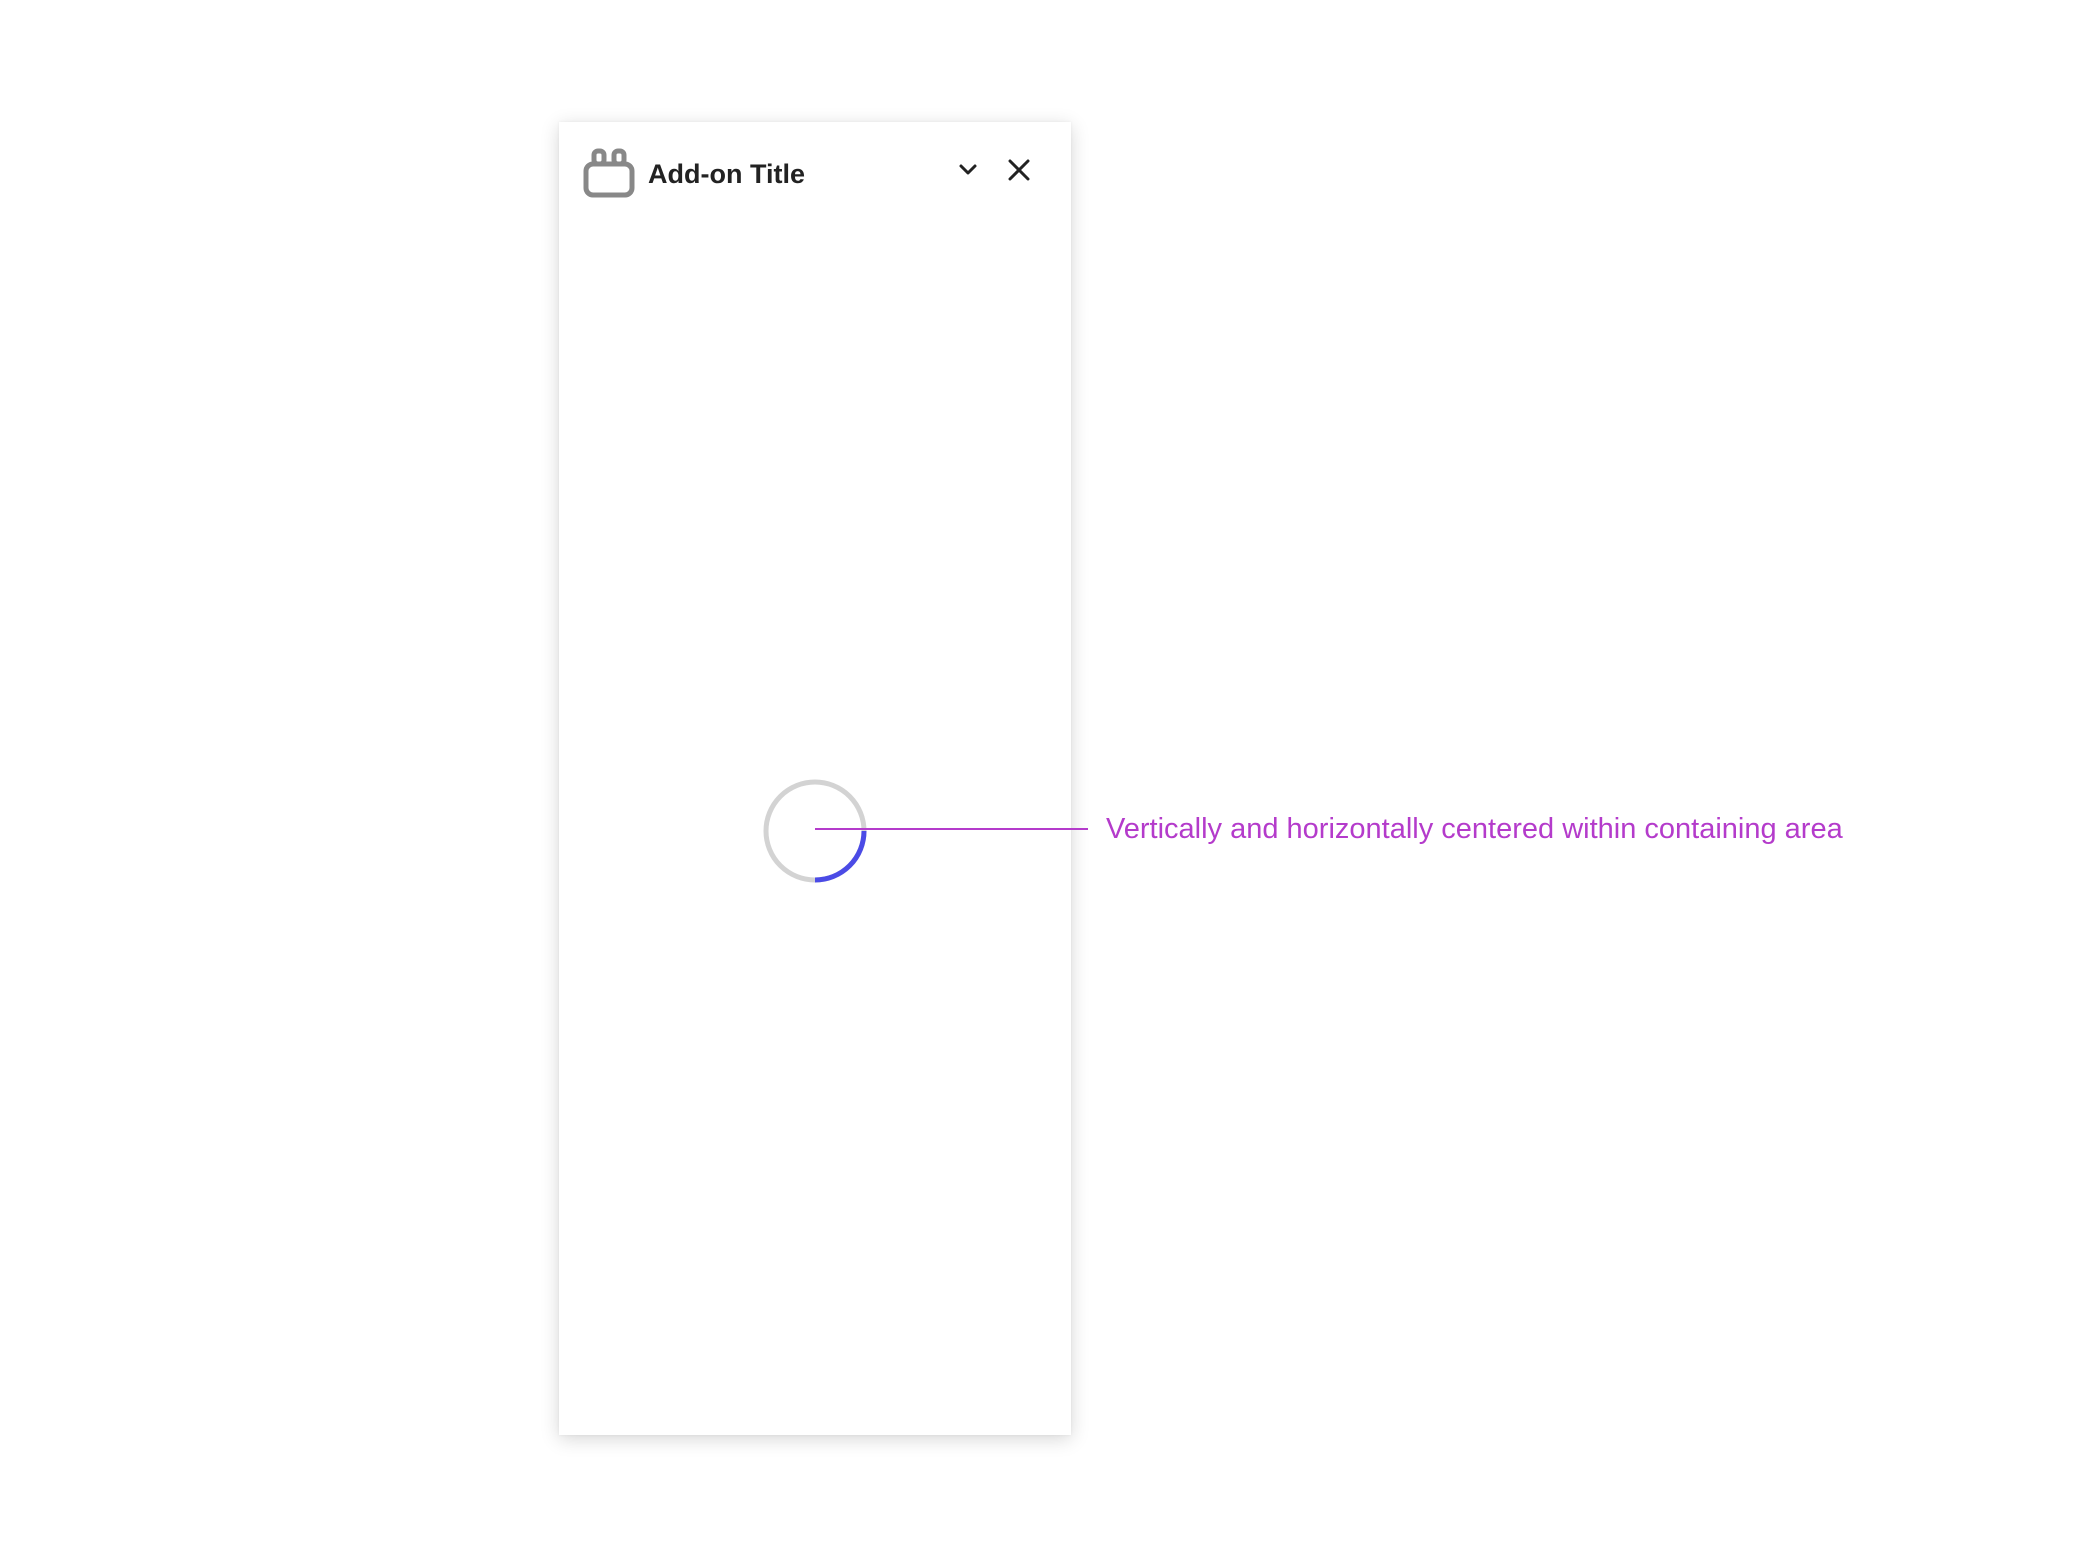 This screenshot has height=1568, width=2090. Describe the element at coordinates (609, 173) in the screenshot. I see `addon-plugin-icon` at that location.